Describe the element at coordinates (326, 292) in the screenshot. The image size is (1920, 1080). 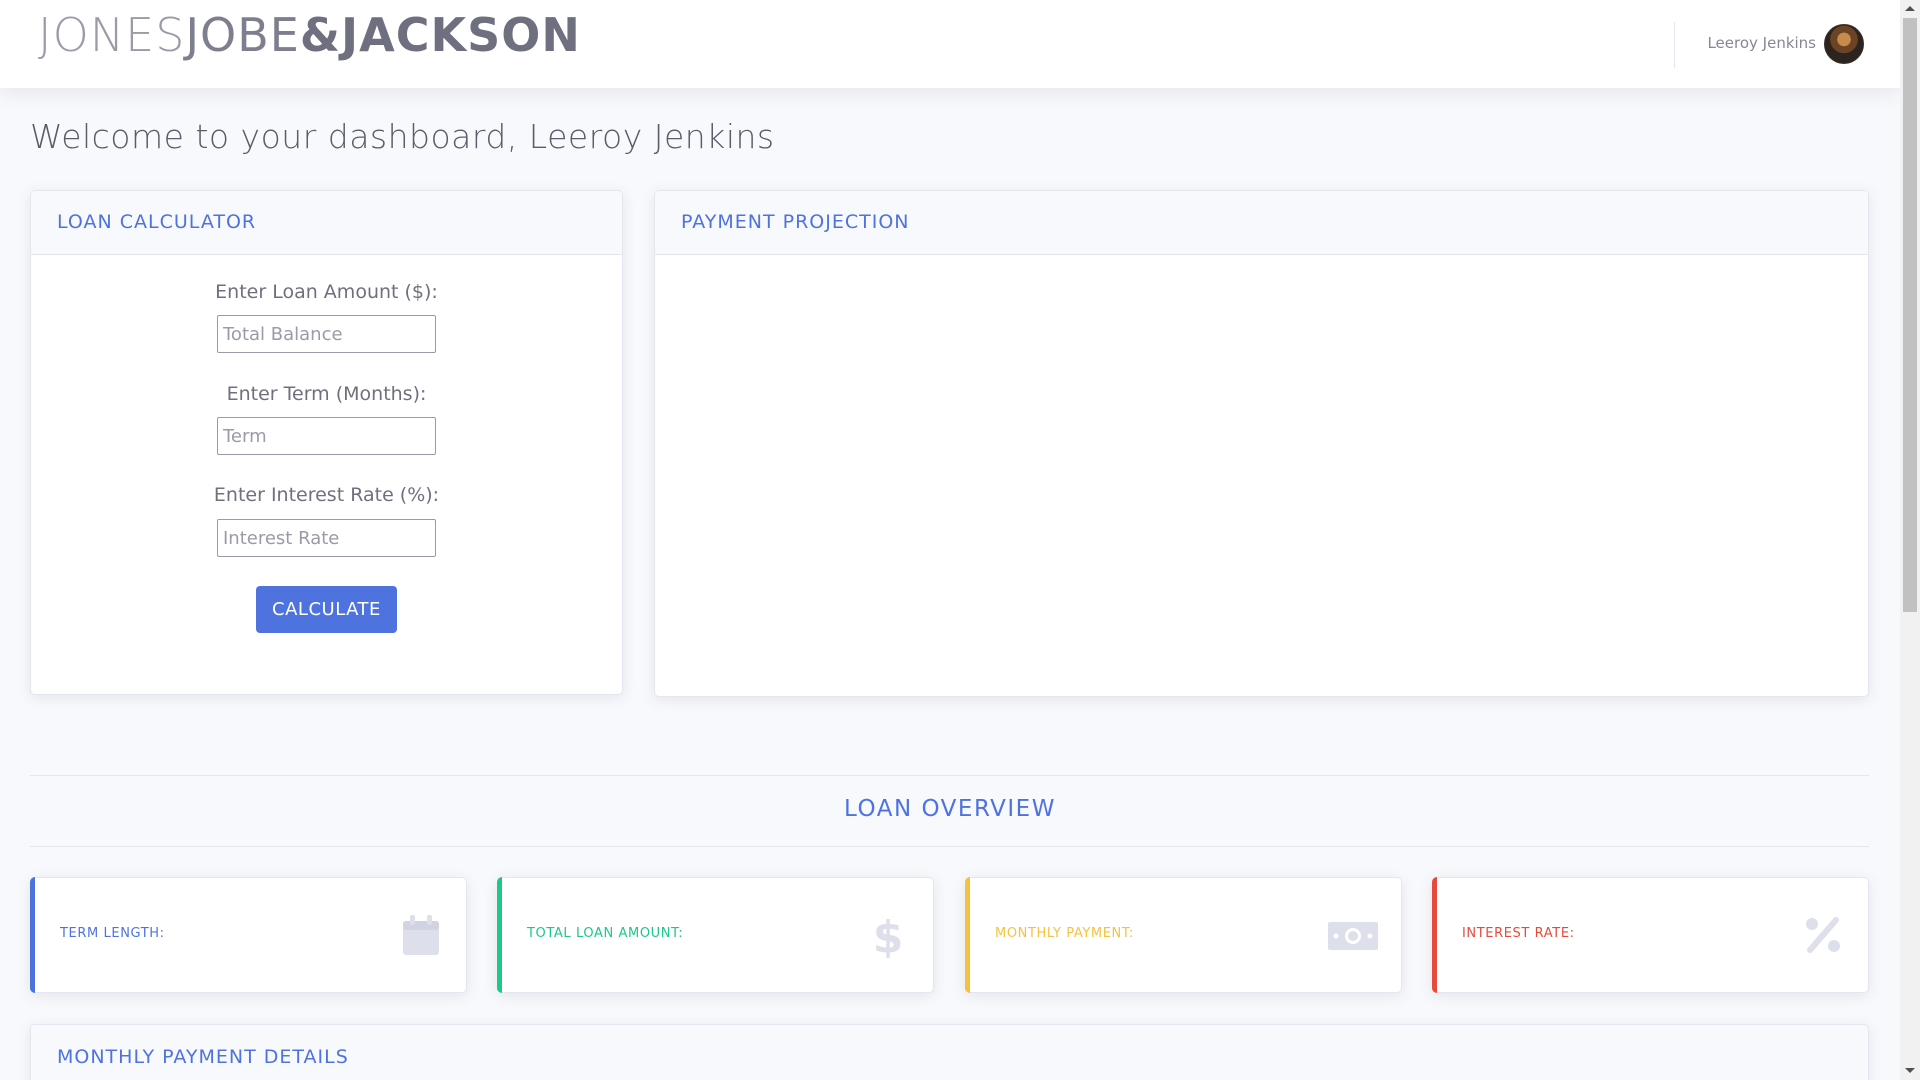
I see `loan-amount-label: Enter Loan Amount ($):` at that location.